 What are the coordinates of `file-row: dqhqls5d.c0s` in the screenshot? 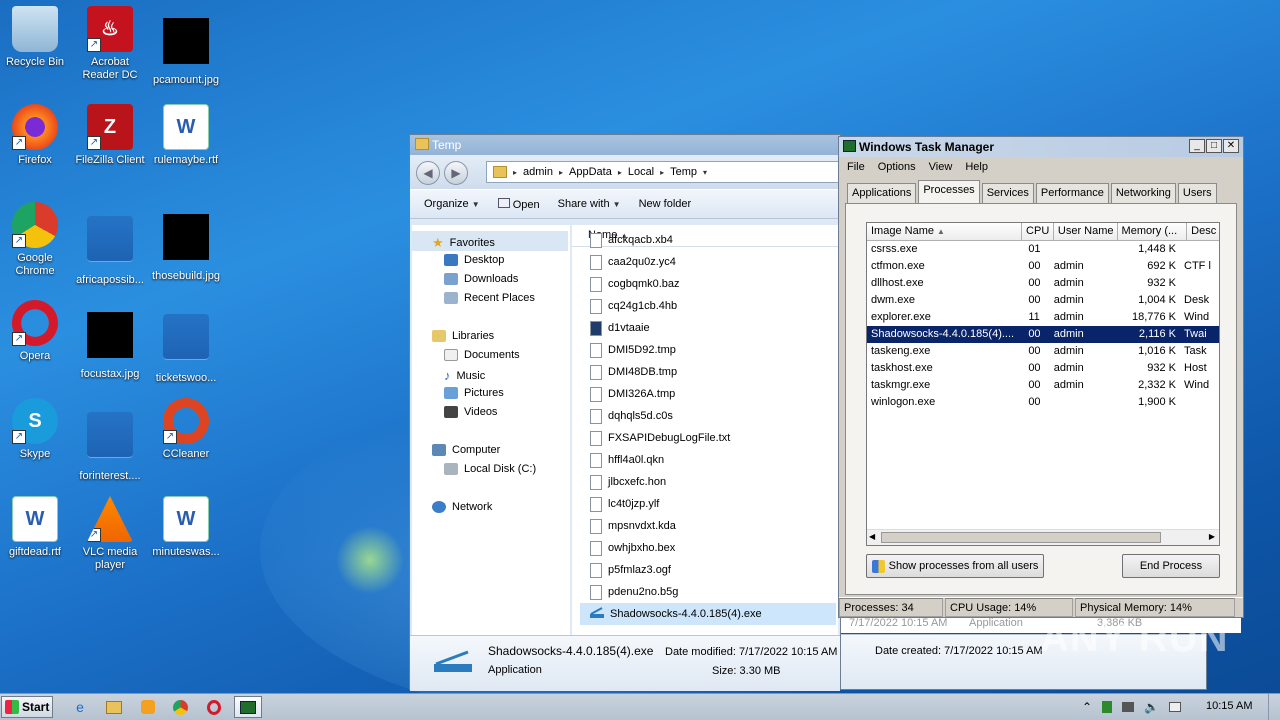 It's located at (713, 416).